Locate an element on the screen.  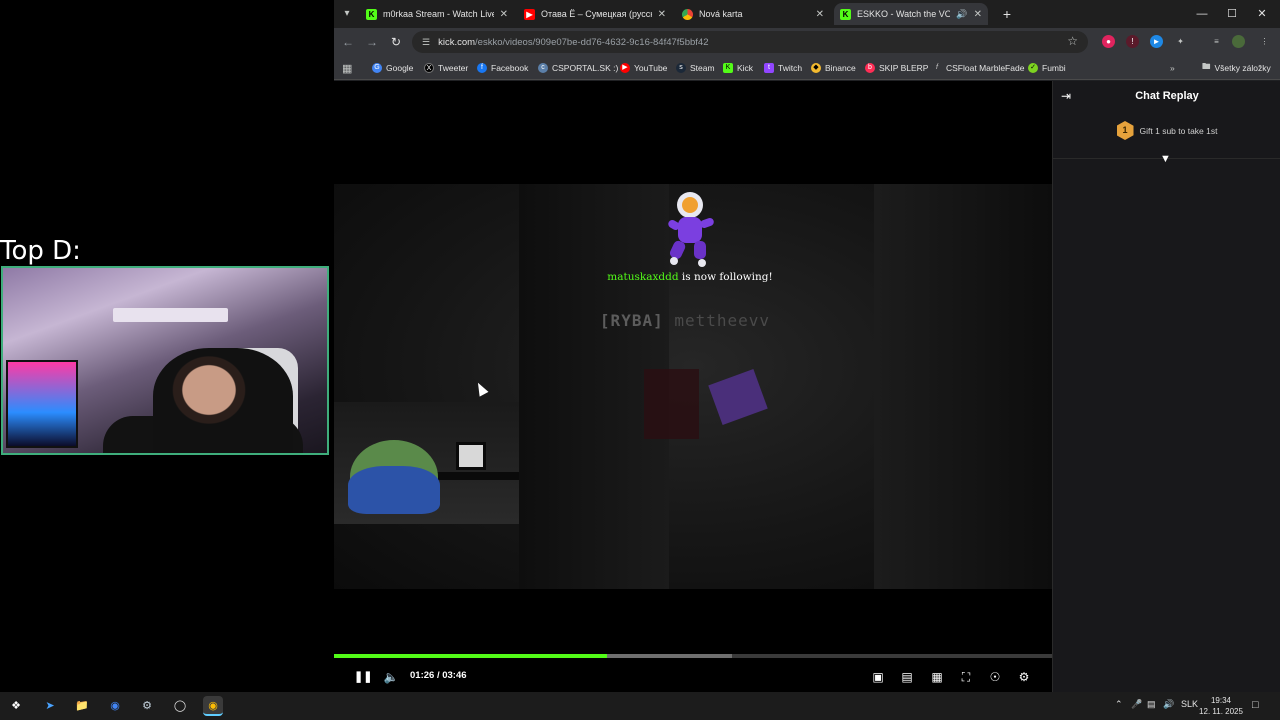
bookmark-csfloat: f CSFloat MarbleFade is located at coordinates (978, 68).